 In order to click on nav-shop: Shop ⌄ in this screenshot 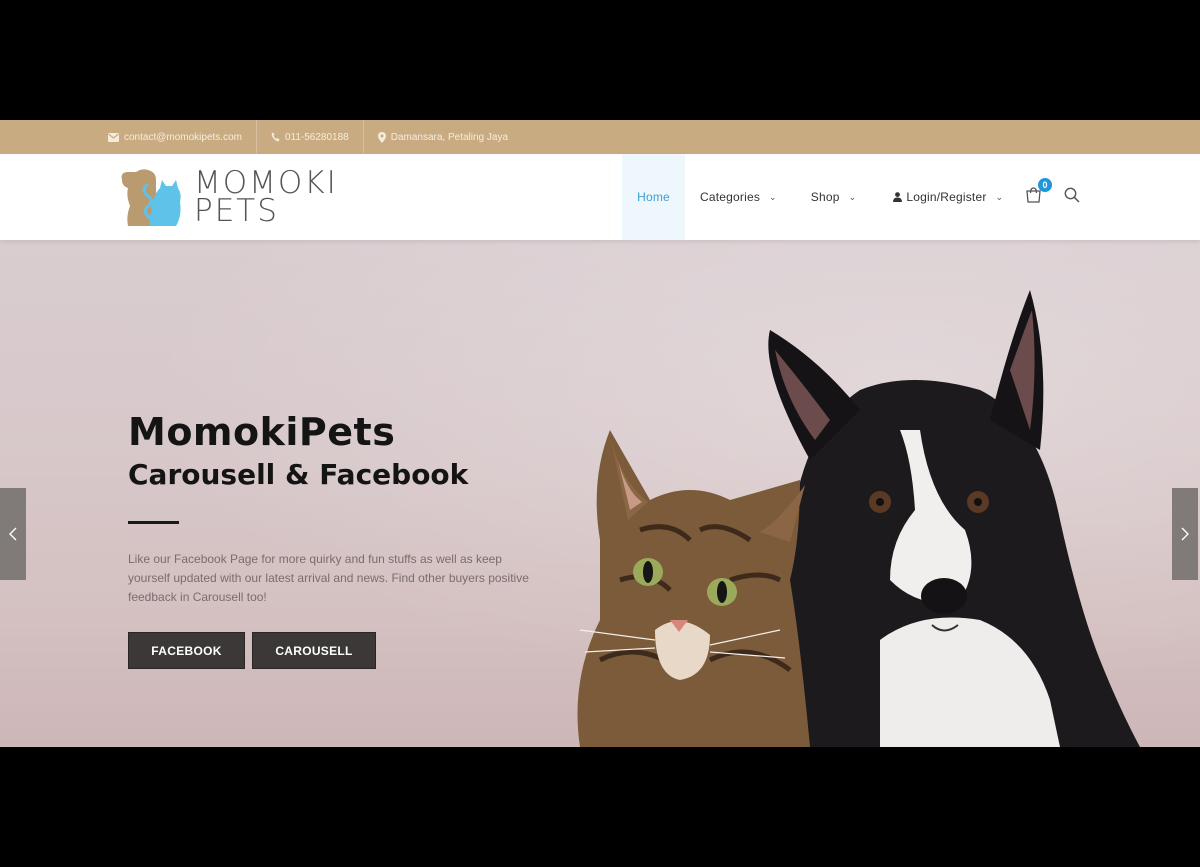, I will do `click(832, 197)`.